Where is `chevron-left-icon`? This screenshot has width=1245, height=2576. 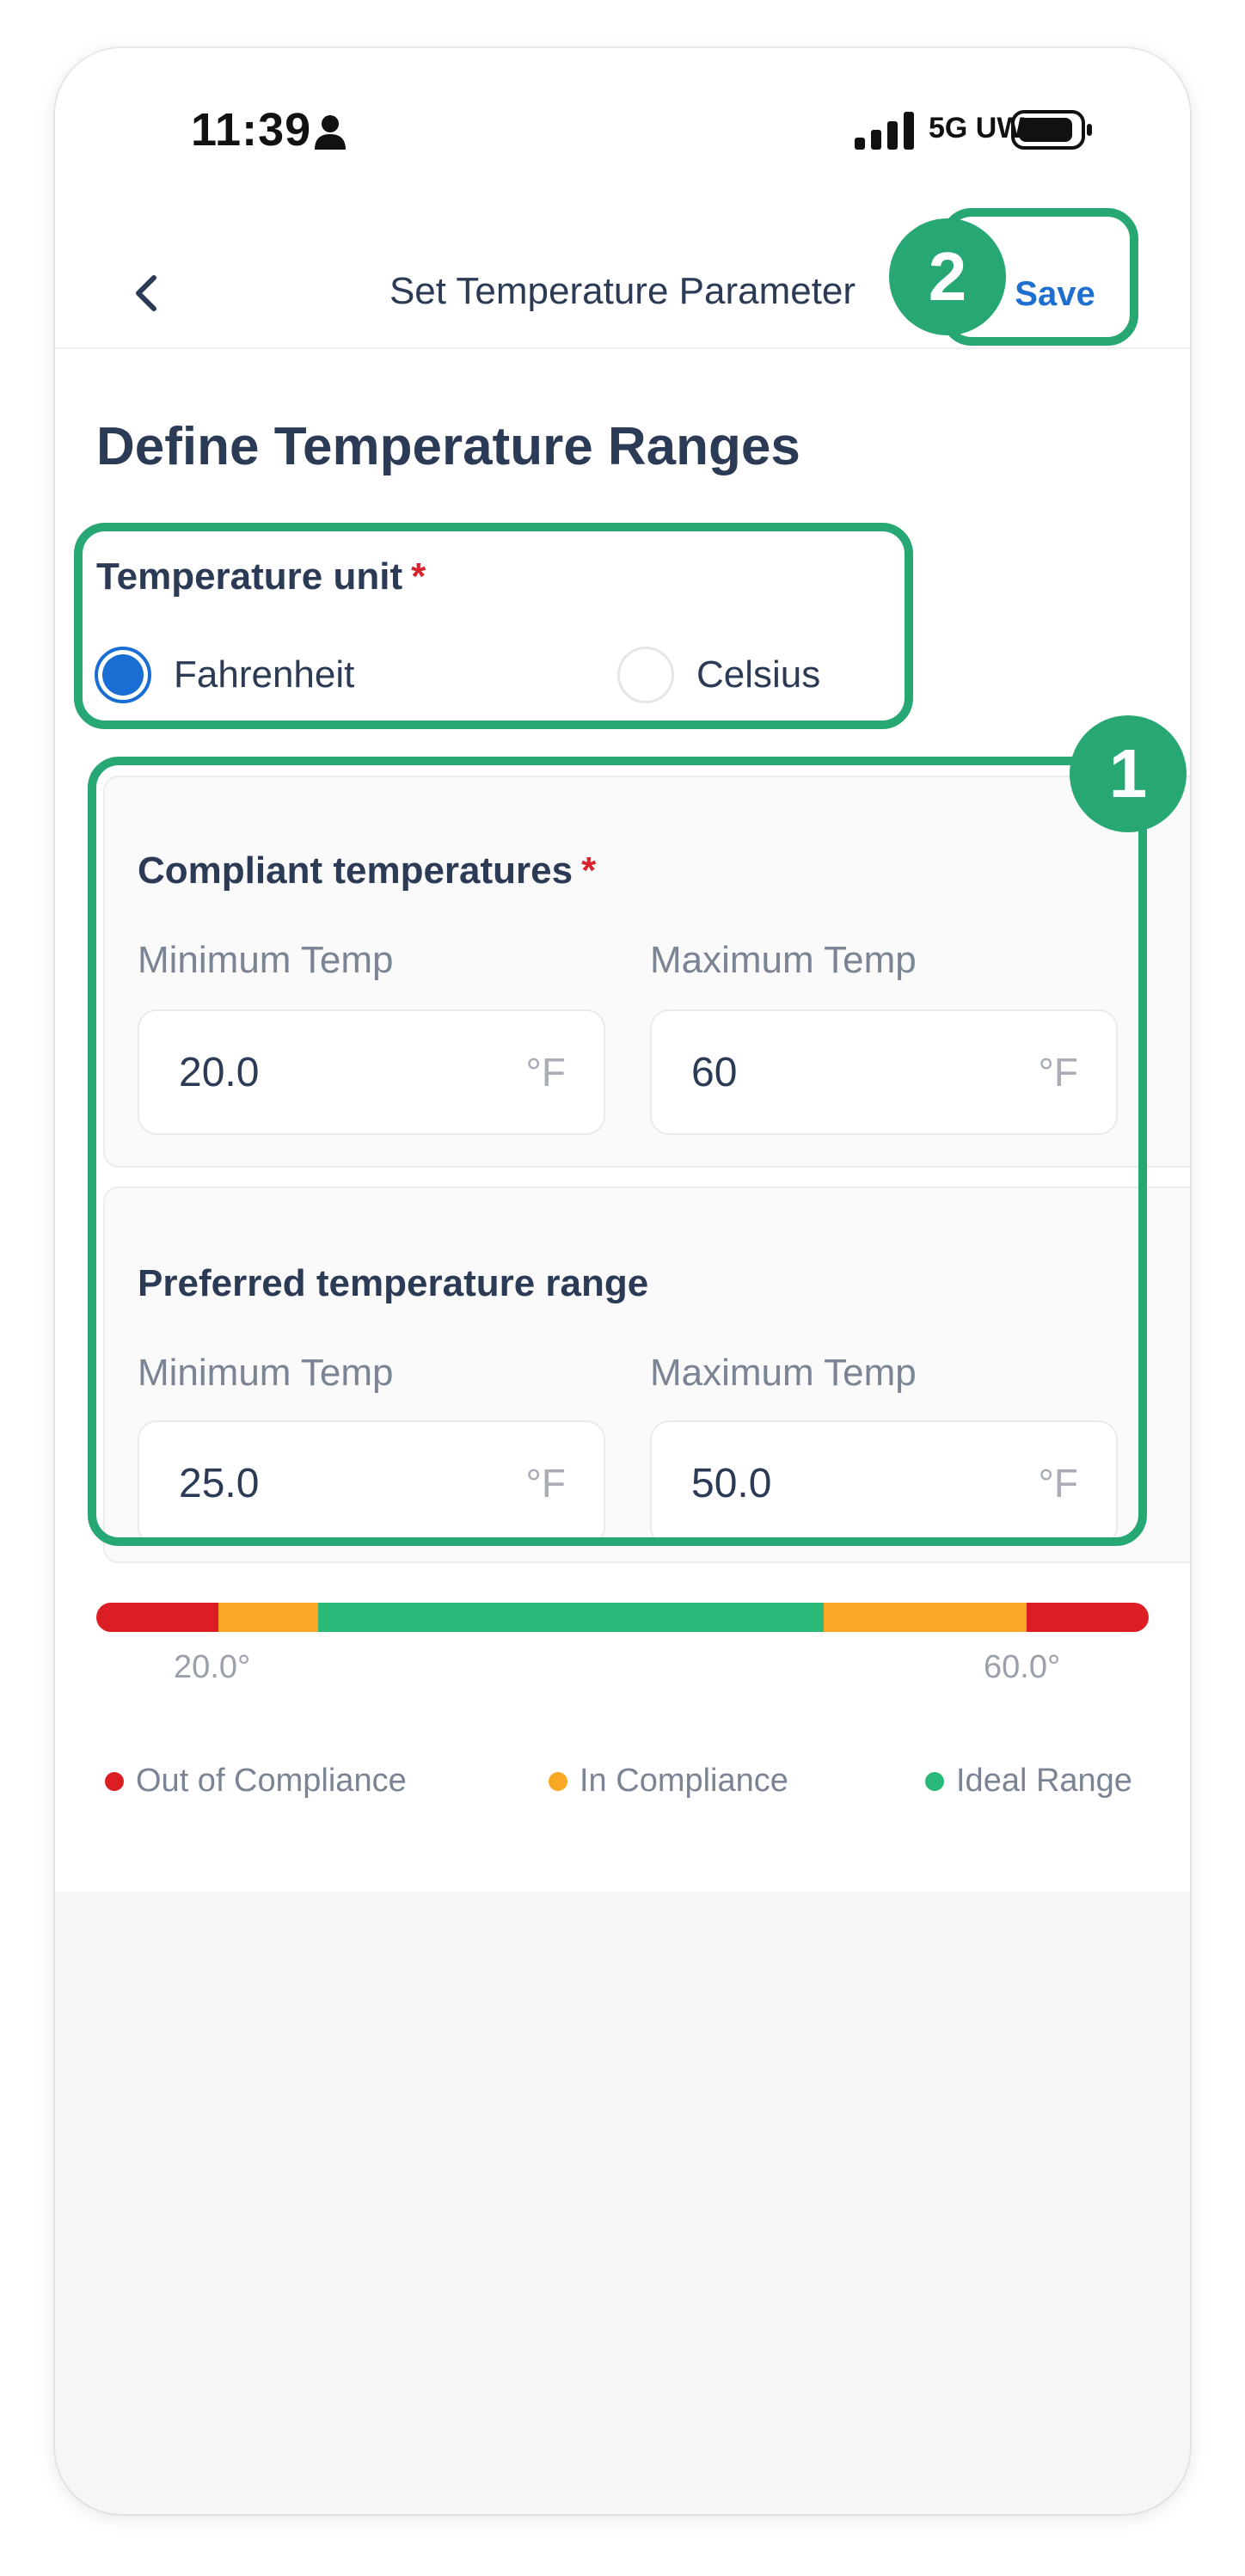
chevron-left-icon is located at coordinates (146, 293).